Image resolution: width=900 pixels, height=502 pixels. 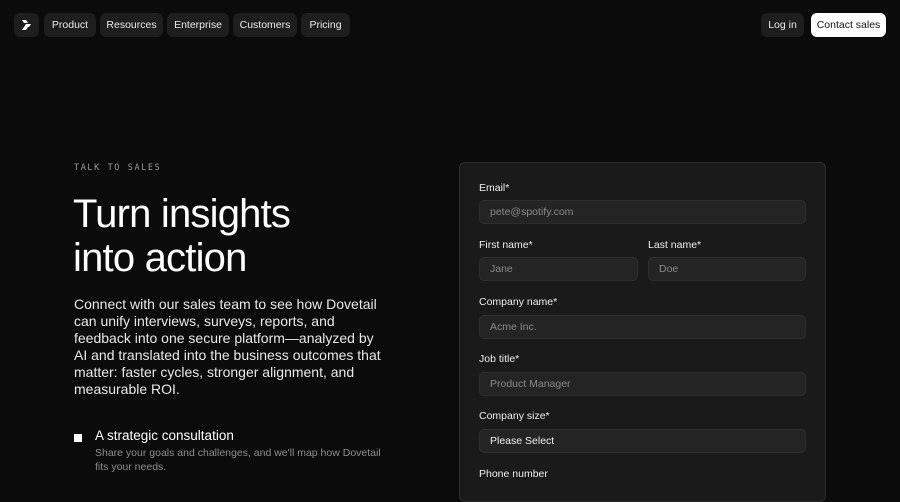 What do you see at coordinates (70, 25) in the screenshot?
I see `nav-product: Product` at bounding box center [70, 25].